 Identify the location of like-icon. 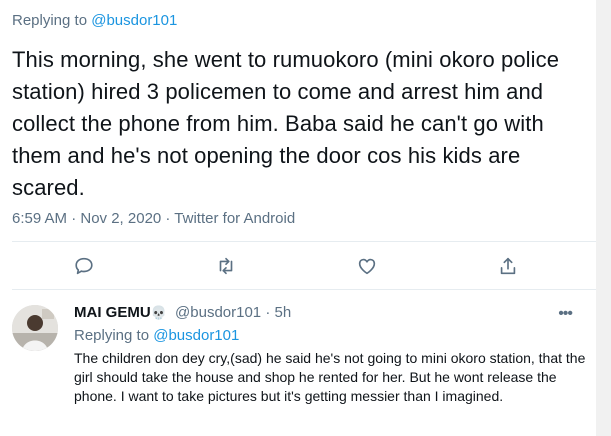
(367, 269).